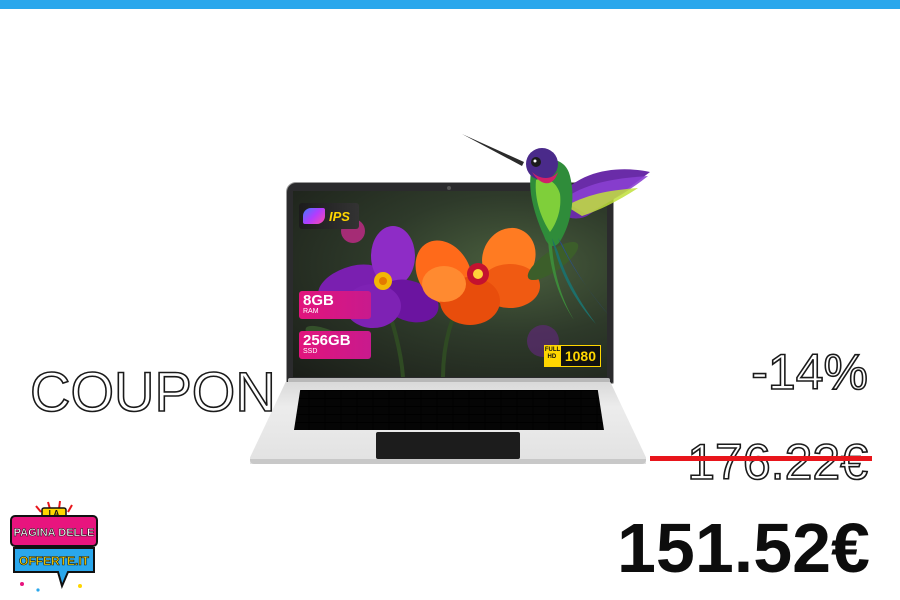  I want to click on ram-badge: 8GB RAM, so click(335, 305).